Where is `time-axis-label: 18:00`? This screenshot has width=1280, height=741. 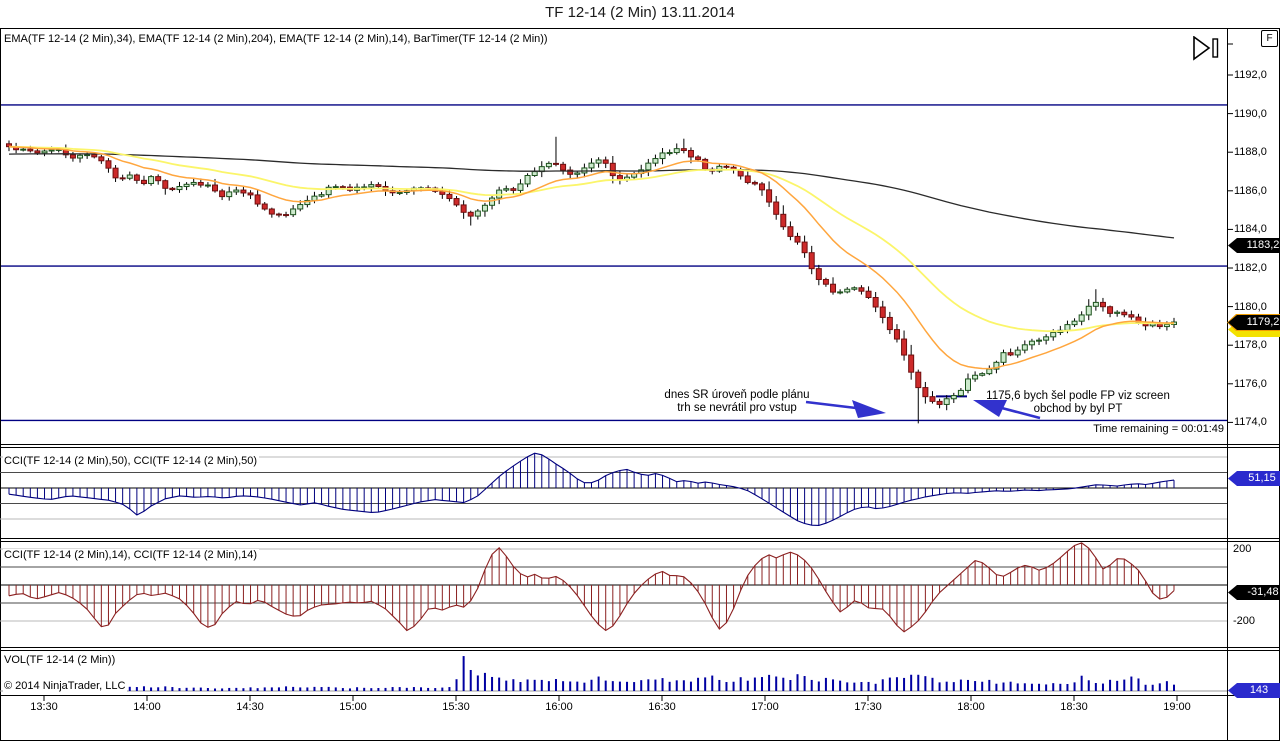
time-axis-label: 18:00 is located at coordinates (971, 707).